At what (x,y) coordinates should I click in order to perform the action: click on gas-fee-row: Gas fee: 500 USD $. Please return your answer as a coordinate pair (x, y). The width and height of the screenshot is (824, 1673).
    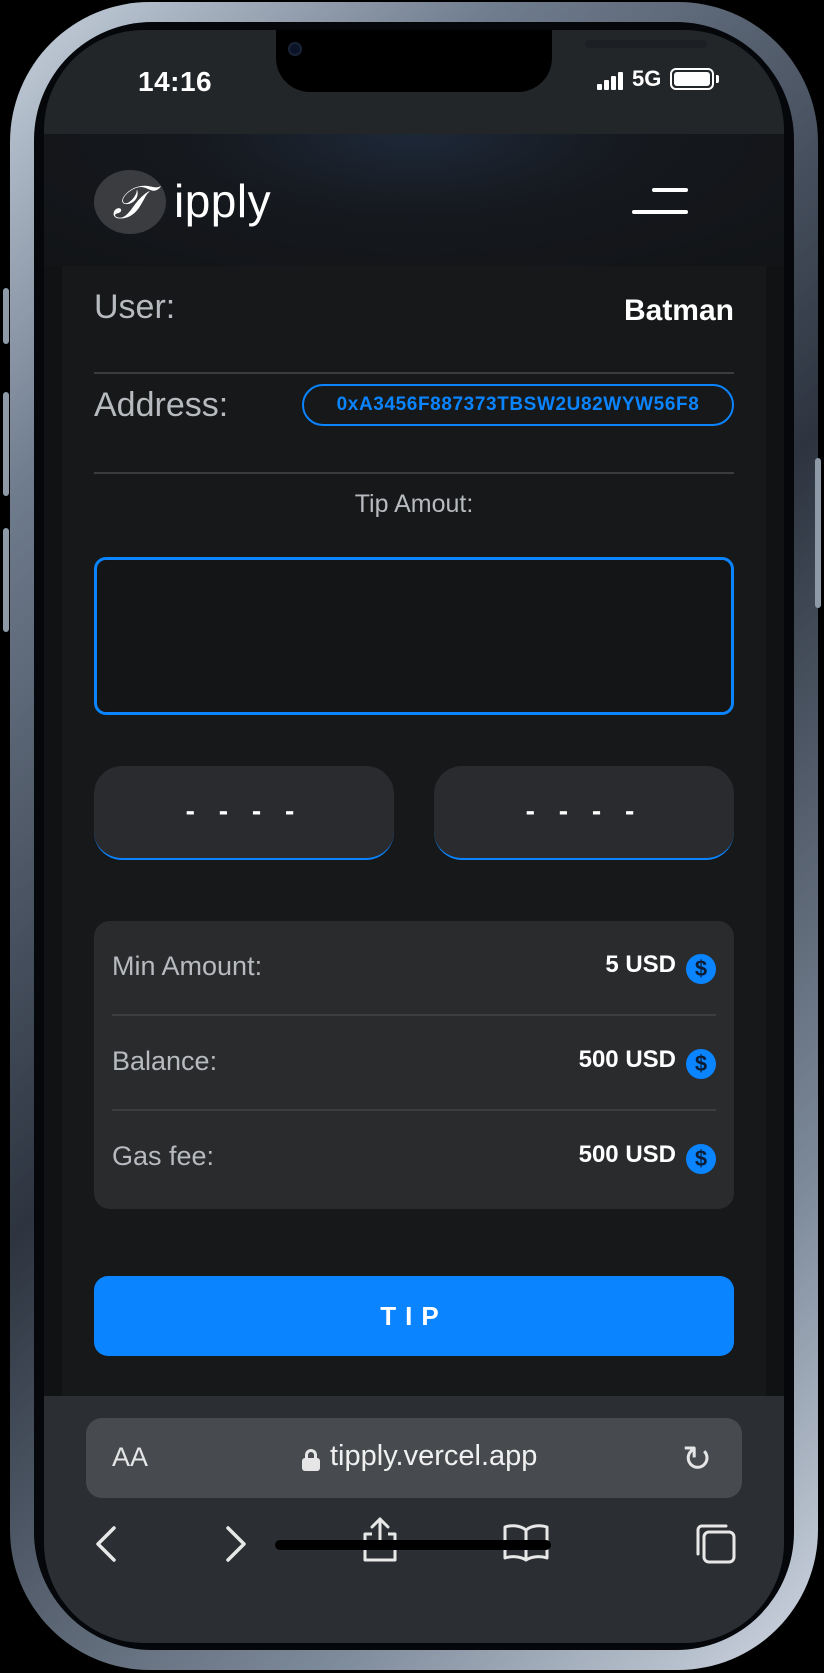
    Looking at the image, I should click on (414, 1158).